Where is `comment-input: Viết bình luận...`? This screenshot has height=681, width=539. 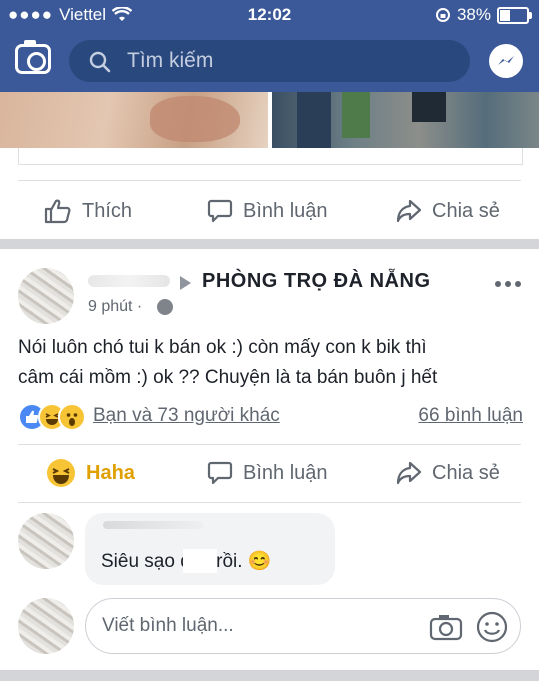 comment-input: Viết bình luận... is located at coordinates (168, 626).